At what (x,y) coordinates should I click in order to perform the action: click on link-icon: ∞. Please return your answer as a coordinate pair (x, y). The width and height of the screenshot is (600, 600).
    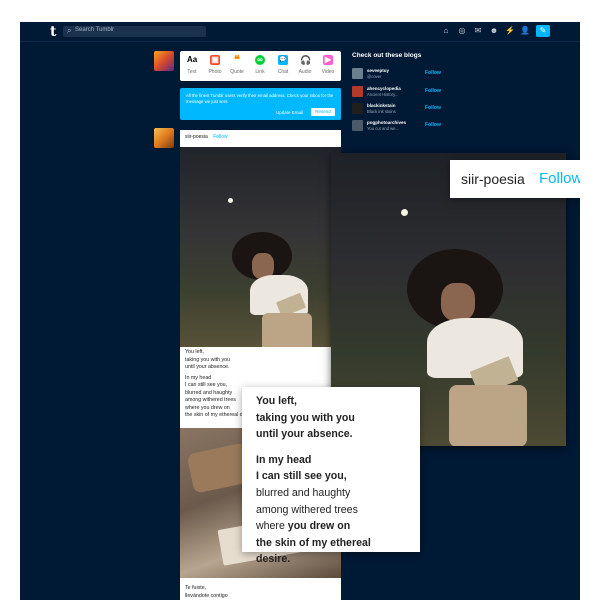
    Looking at the image, I should click on (260, 60).